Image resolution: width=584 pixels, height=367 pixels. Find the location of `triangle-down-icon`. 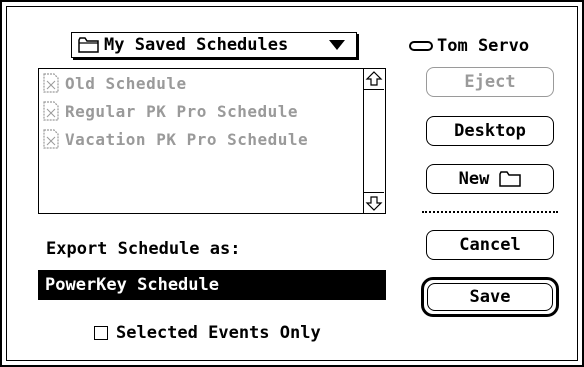

triangle-down-icon is located at coordinates (337, 45).